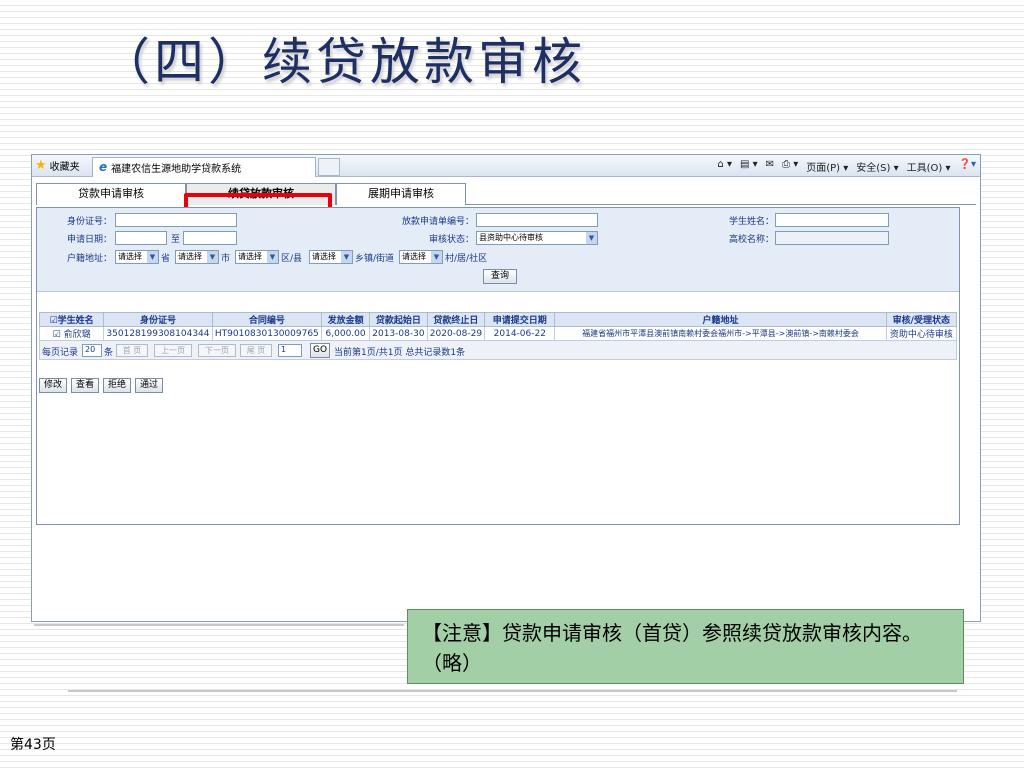 This screenshot has width=1024, height=768. I want to click on cell-submit: 2014-06-22, so click(520, 333).